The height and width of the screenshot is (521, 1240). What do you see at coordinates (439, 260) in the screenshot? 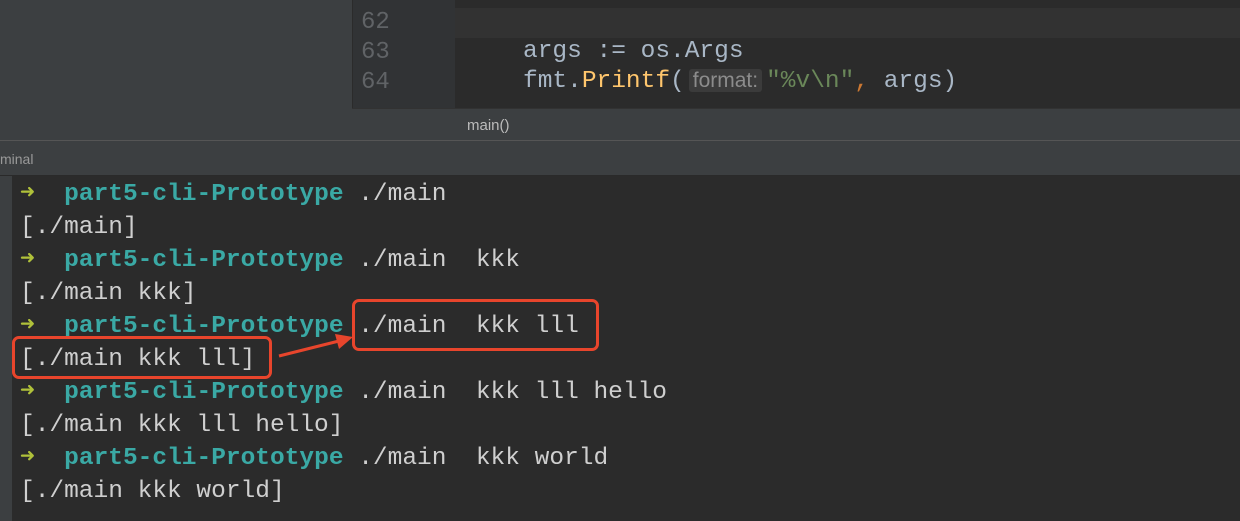
I see `terminal-command: ./main kkk` at bounding box center [439, 260].